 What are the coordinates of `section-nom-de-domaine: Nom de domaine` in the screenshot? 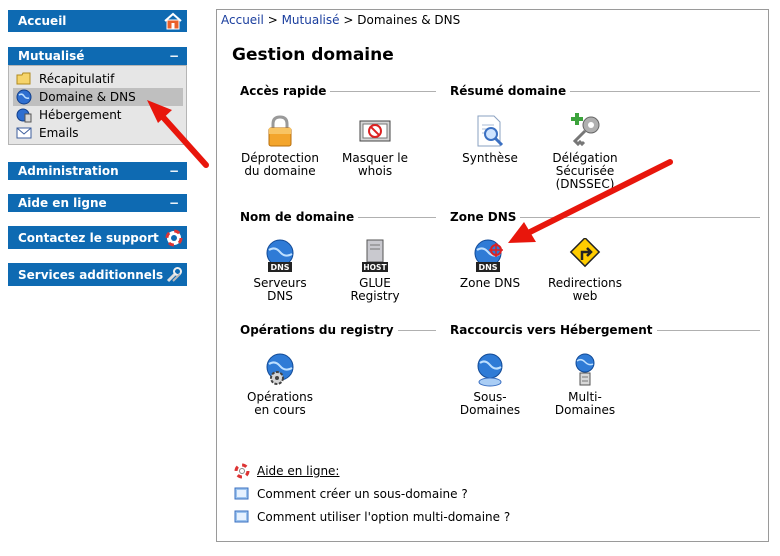 It's located at (338, 217).